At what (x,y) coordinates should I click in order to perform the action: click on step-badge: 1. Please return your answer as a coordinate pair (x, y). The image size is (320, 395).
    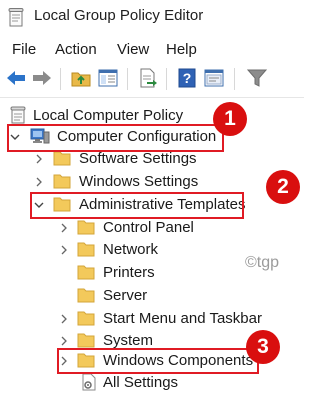
    Looking at the image, I should click on (230, 119).